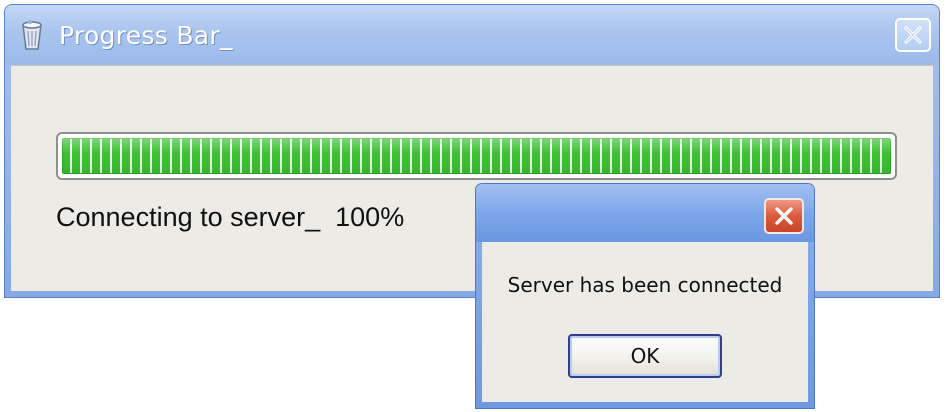 The height and width of the screenshot is (412, 948). I want to click on window-titlebar: Progress Bar_, so click(472, 35).